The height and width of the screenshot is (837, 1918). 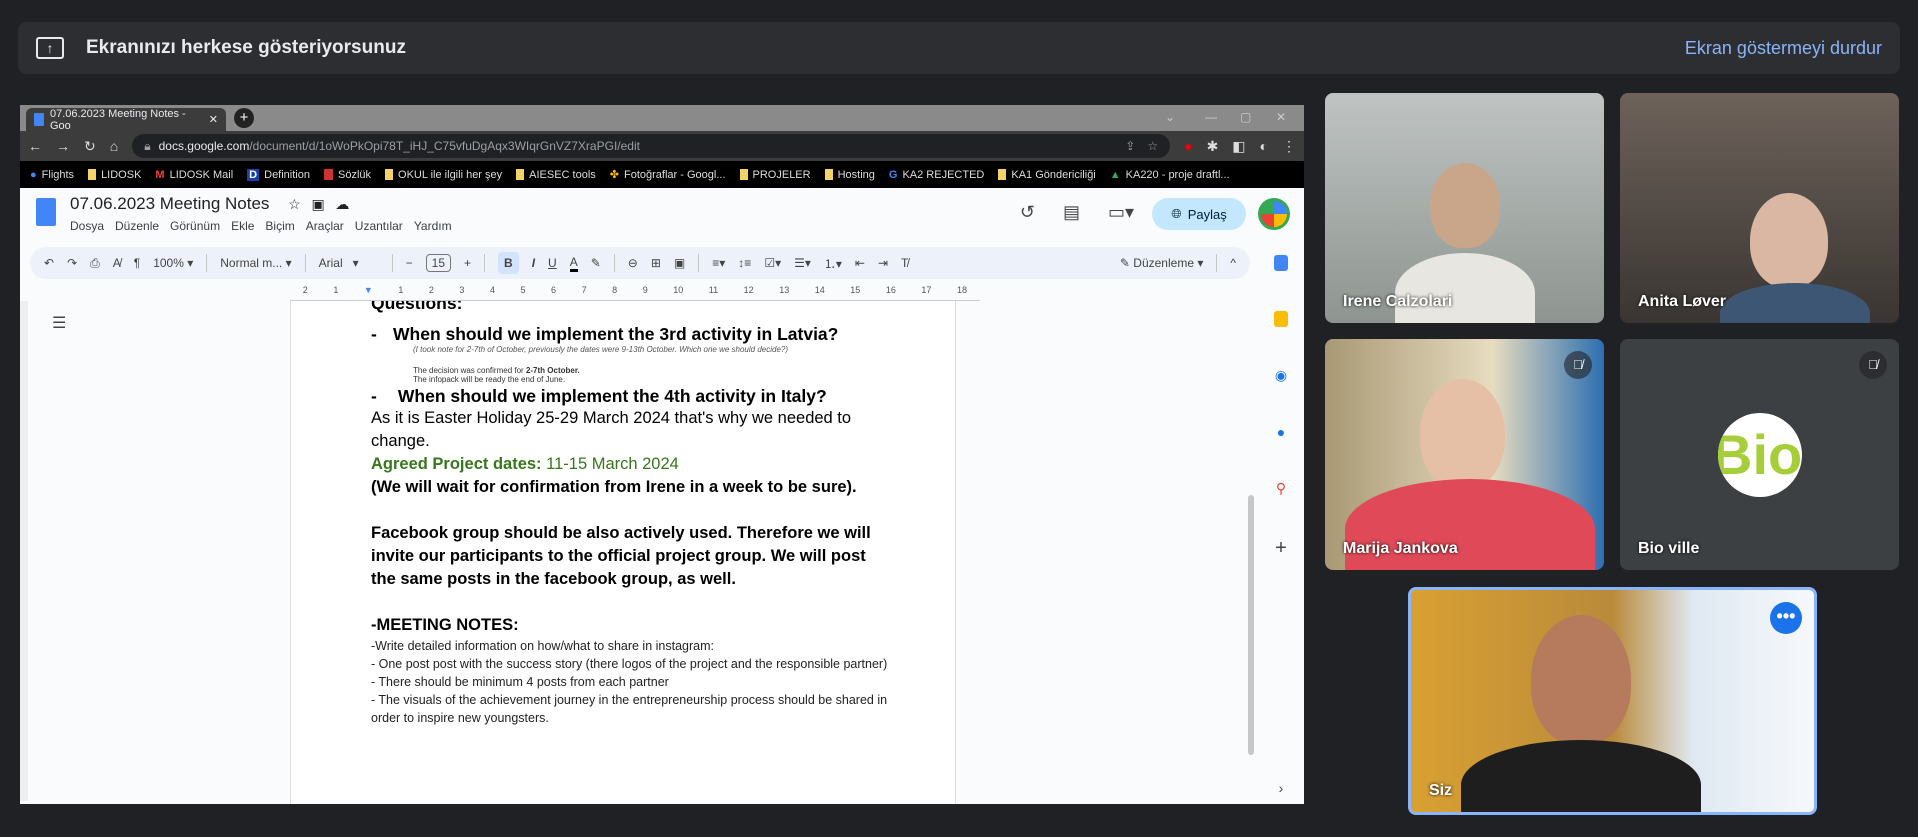 What do you see at coordinates (679, 263) in the screenshot?
I see `image-icon: ▣` at bounding box center [679, 263].